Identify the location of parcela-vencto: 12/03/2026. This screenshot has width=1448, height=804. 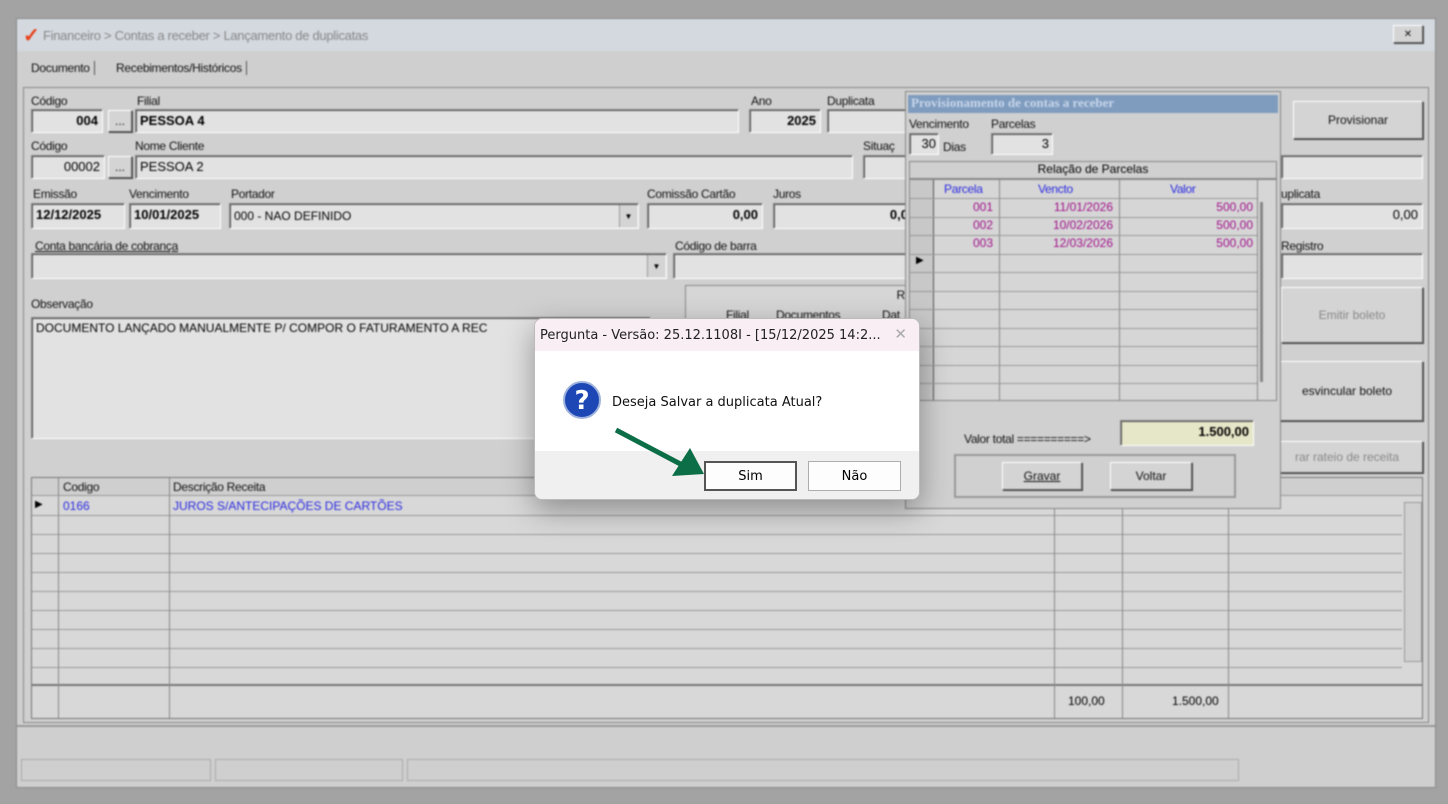
(1082, 243).